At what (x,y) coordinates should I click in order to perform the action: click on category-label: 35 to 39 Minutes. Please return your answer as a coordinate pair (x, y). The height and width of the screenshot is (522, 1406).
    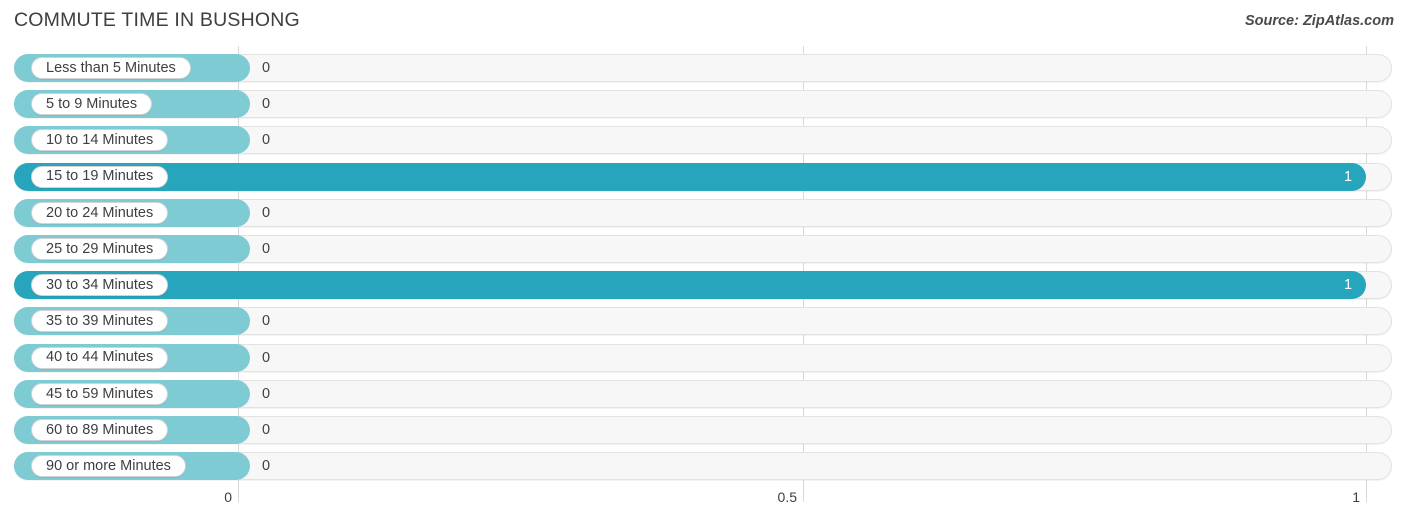
    Looking at the image, I should click on (100, 321).